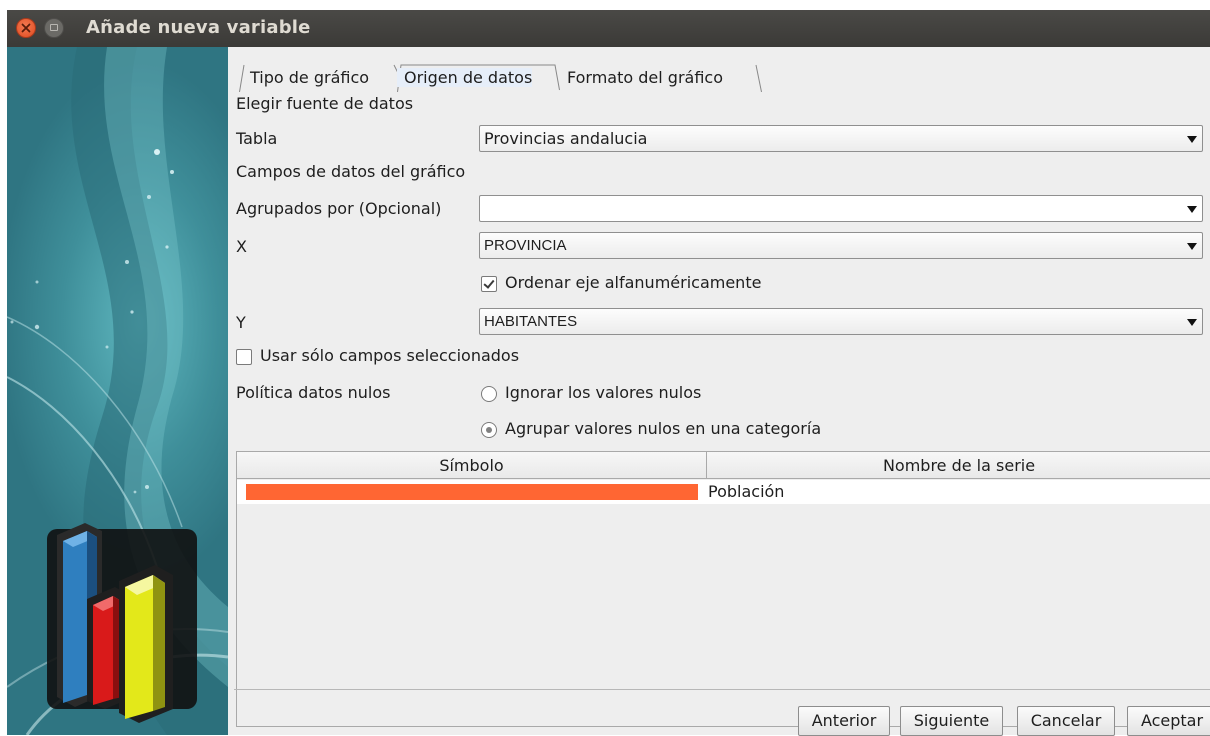 The height and width of the screenshot is (736, 1210). What do you see at coordinates (465, 77) in the screenshot?
I see `tab-data-source-label: Origen de datos` at bounding box center [465, 77].